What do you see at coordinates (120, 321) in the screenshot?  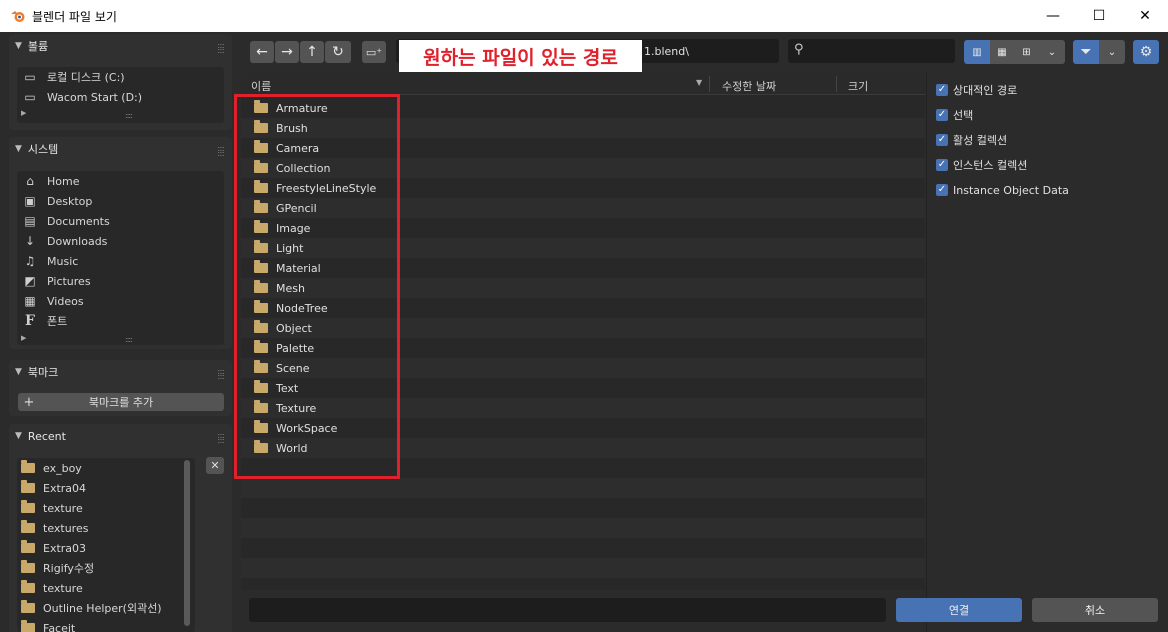 I see `sidebar-item-fonts: F 폰트` at bounding box center [120, 321].